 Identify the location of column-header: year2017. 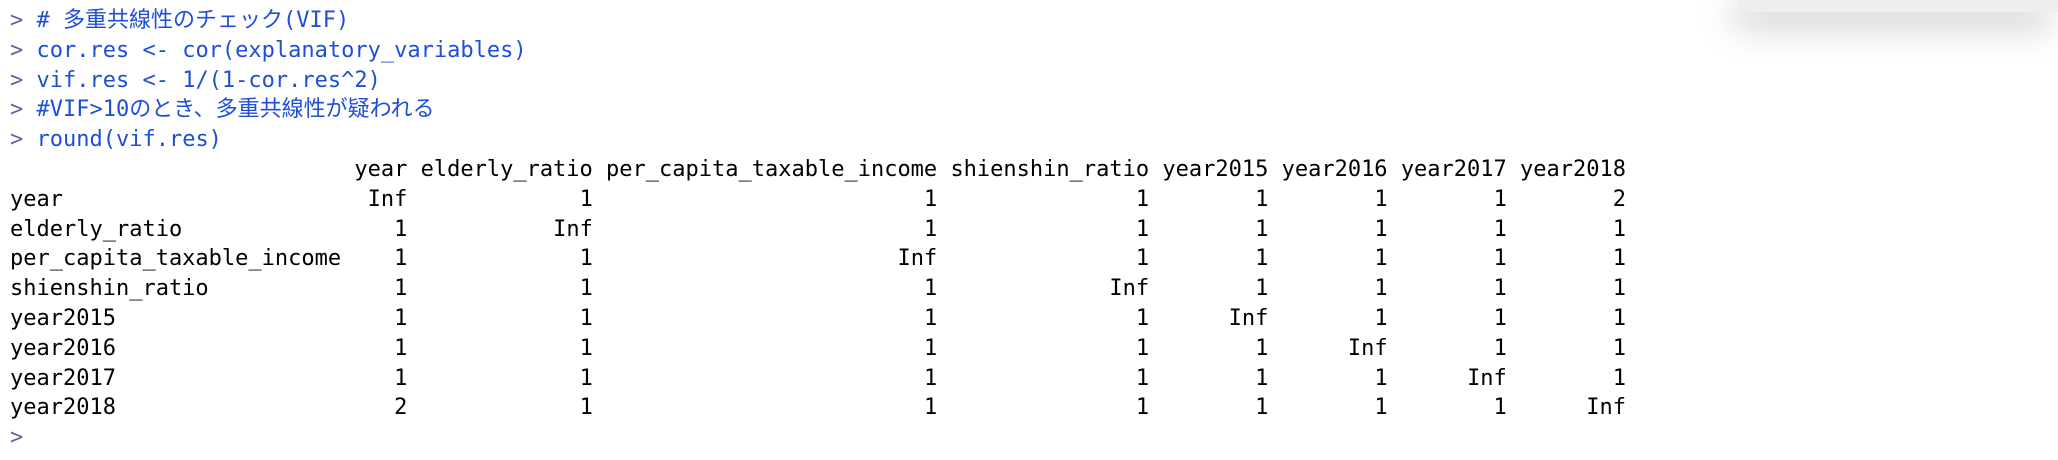
(1453, 169).